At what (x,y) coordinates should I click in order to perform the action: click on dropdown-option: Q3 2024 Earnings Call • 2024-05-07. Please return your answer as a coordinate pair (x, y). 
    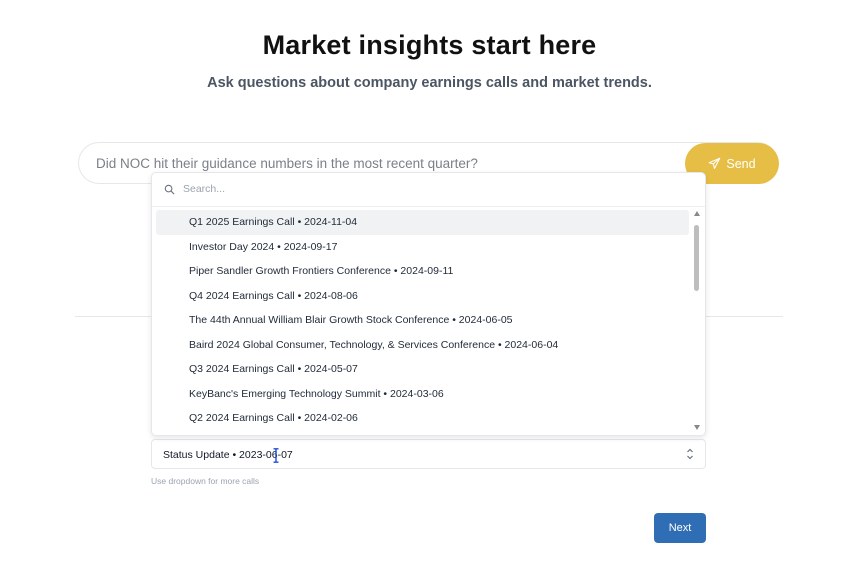
    Looking at the image, I should click on (422, 369).